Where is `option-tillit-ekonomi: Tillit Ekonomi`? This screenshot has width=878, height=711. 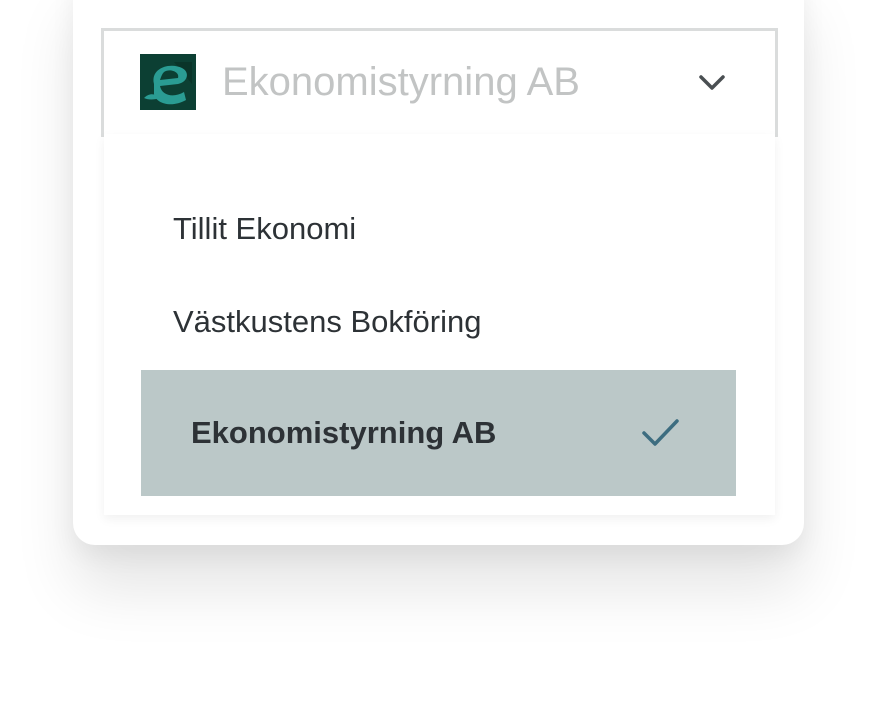 option-tillit-ekonomi: Tillit Ekonomi is located at coordinates (439, 229).